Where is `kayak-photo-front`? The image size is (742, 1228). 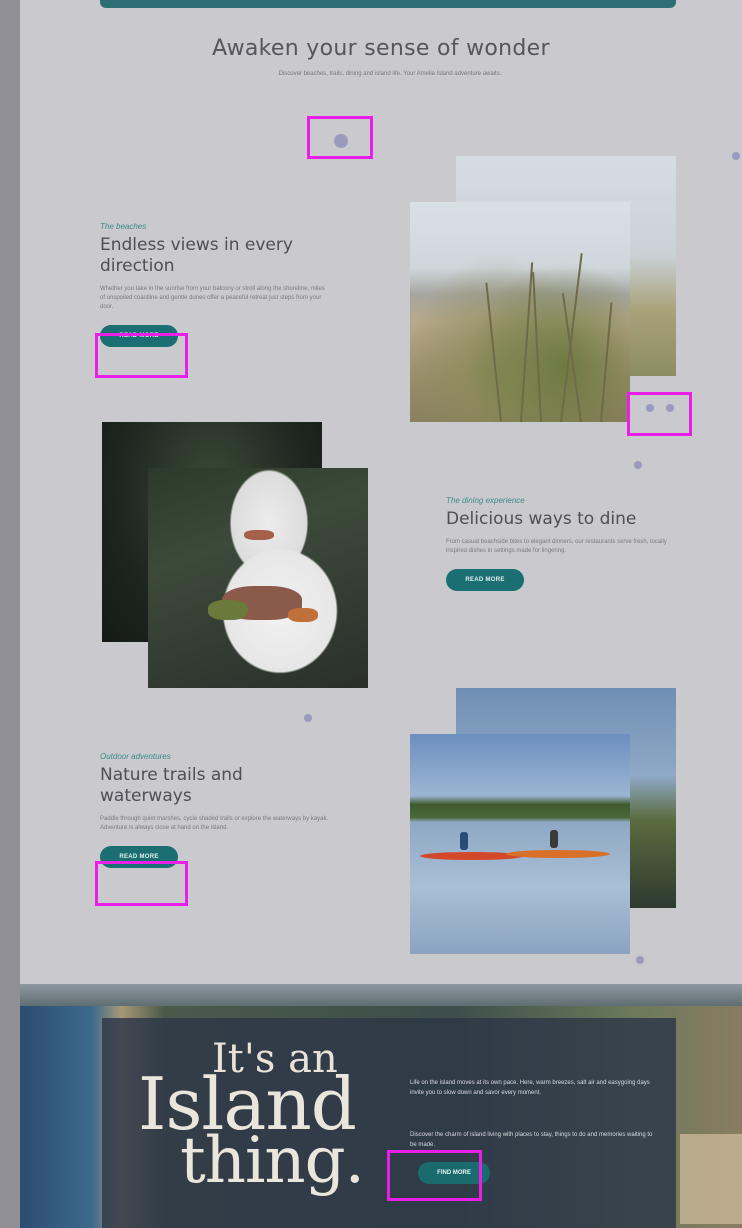
kayak-photo-front is located at coordinates (520, 844).